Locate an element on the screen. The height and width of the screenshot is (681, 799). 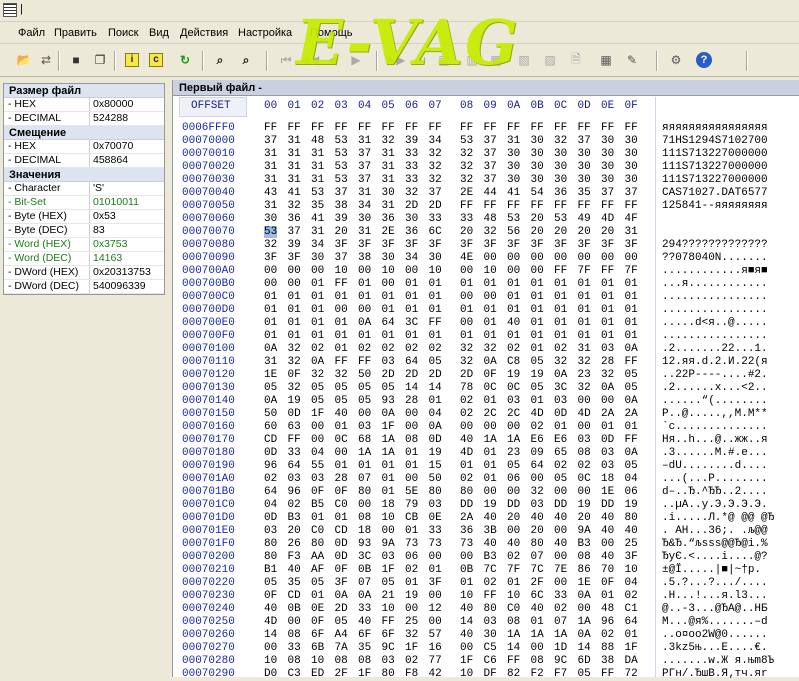
row-ascii: яяяяяяяяяяяяяяяя is located at coordinates (715, 128).